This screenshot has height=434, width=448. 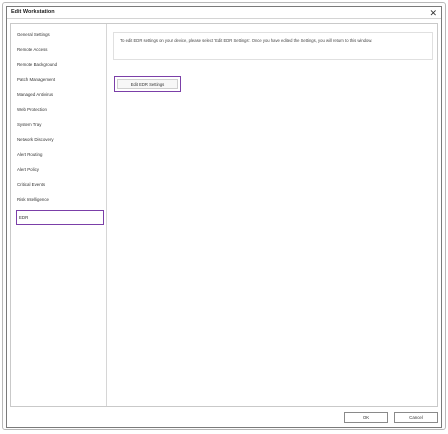 What do you see at coordinates (61, 95) in the screenshot?
I see `sidebar-item-managed-antivirus: Managed Antivirus` at bounding box center [61, 95].